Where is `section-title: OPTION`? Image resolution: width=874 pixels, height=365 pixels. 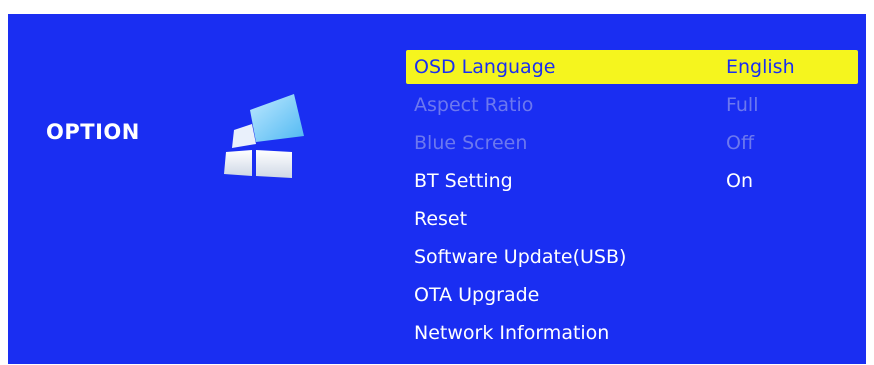 section-title: OPTION is located at coordinates (93, 132).